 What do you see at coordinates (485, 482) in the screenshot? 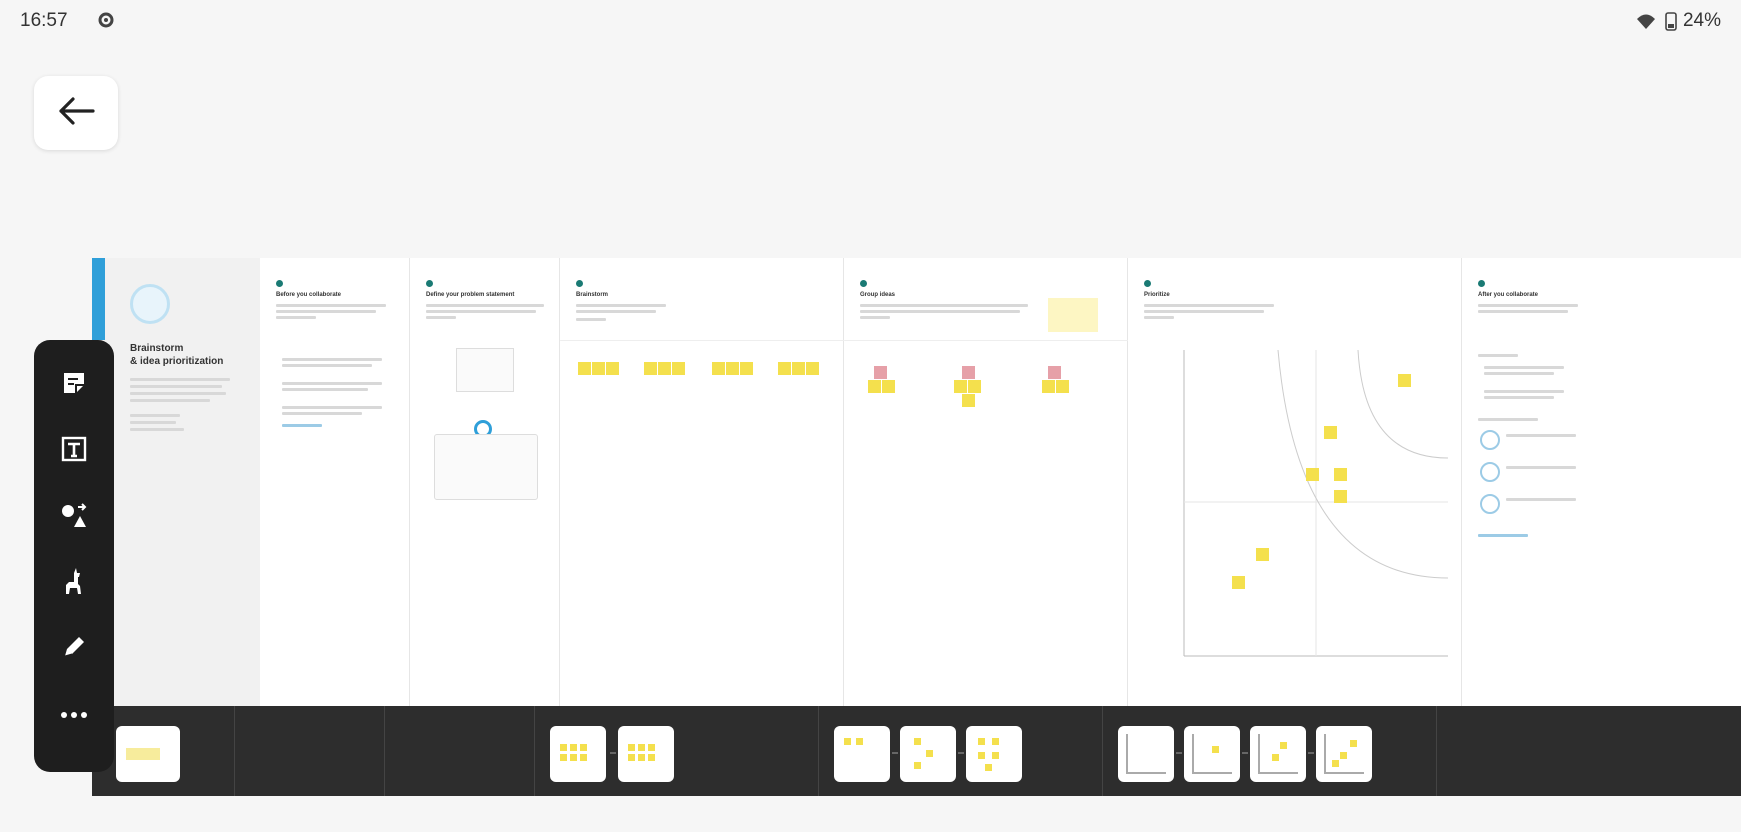
I see `frame-define-problem: Define your problem statement` at bounding box center [485, 482].